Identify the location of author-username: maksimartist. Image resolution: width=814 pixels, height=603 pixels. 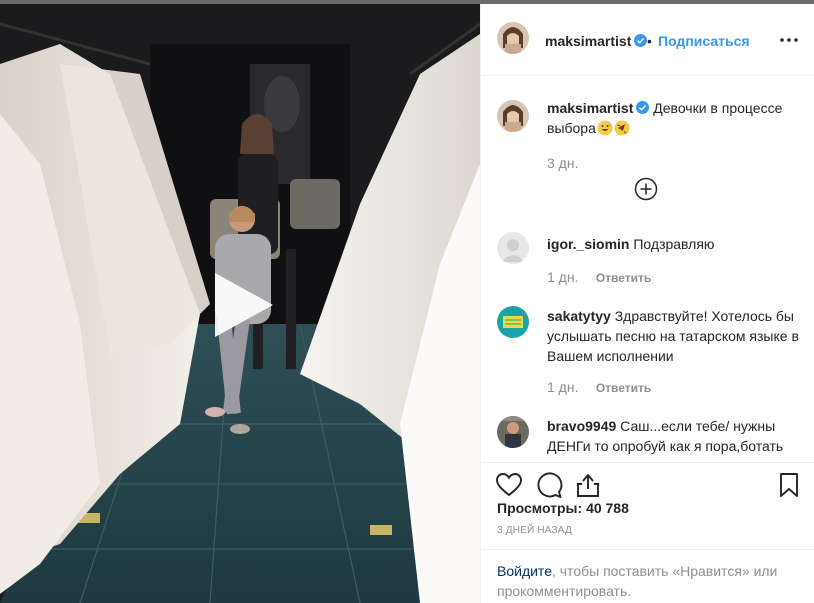
(596, 41).